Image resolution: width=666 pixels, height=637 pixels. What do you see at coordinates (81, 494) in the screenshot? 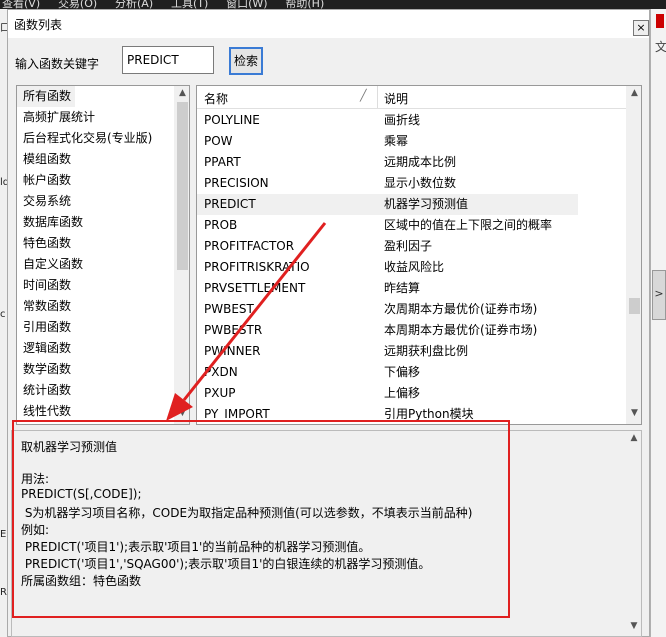
I see `detail-syntax: PREDICT(S[,CODE]);` at bounding box center [81, 494].